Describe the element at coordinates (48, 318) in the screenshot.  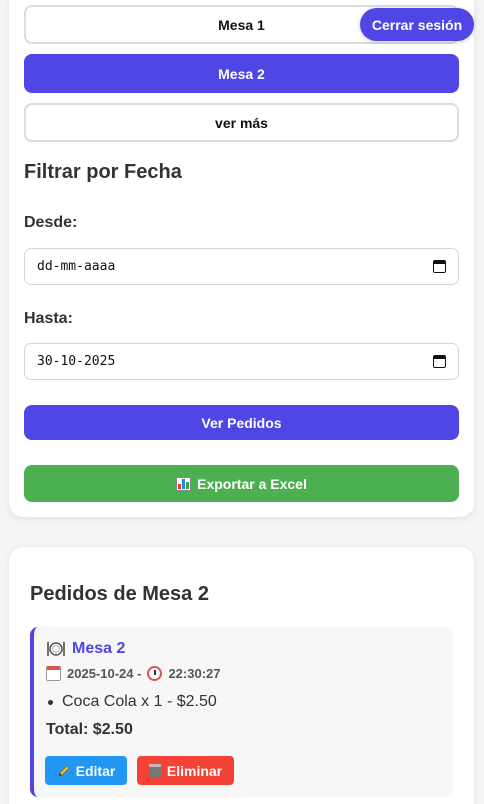
I see `hasta-label: Hasta:` at that location.